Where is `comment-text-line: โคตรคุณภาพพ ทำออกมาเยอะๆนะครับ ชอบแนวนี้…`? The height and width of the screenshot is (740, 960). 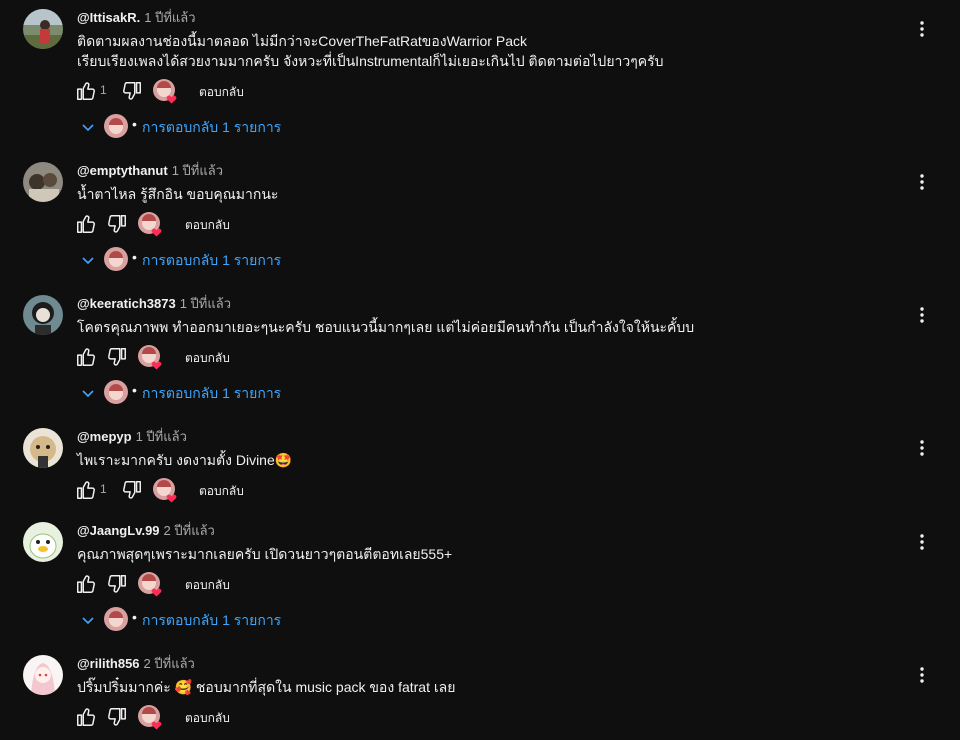 comment-text-line: โคตรคุณภาพพ ทำออกมาเยอะๆนะครับ ชอบแนวนี้… is located at coordinates (386, 327).